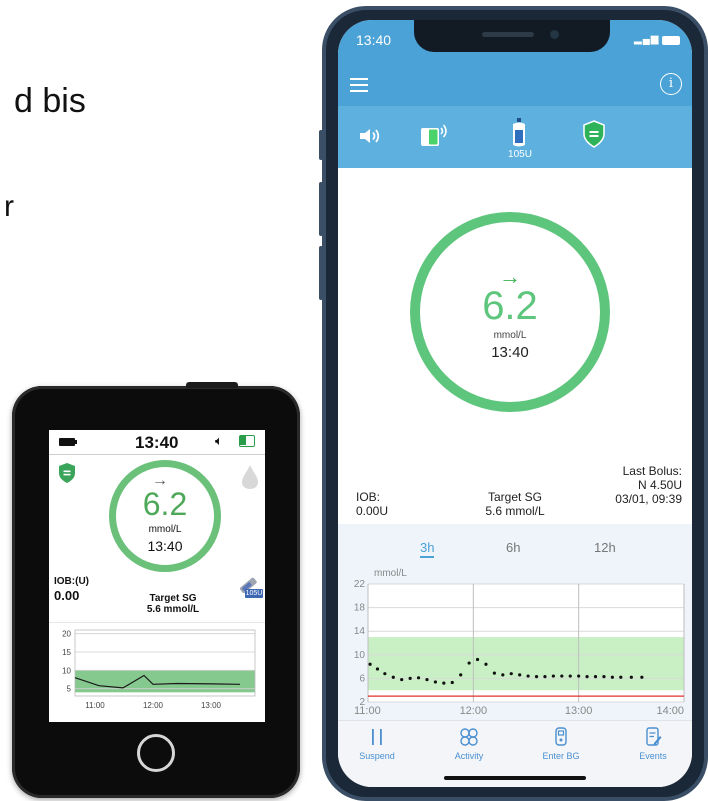  Describe the element at coordinates (68, 442) in the screenshot. I see `battery-icon` at that location.